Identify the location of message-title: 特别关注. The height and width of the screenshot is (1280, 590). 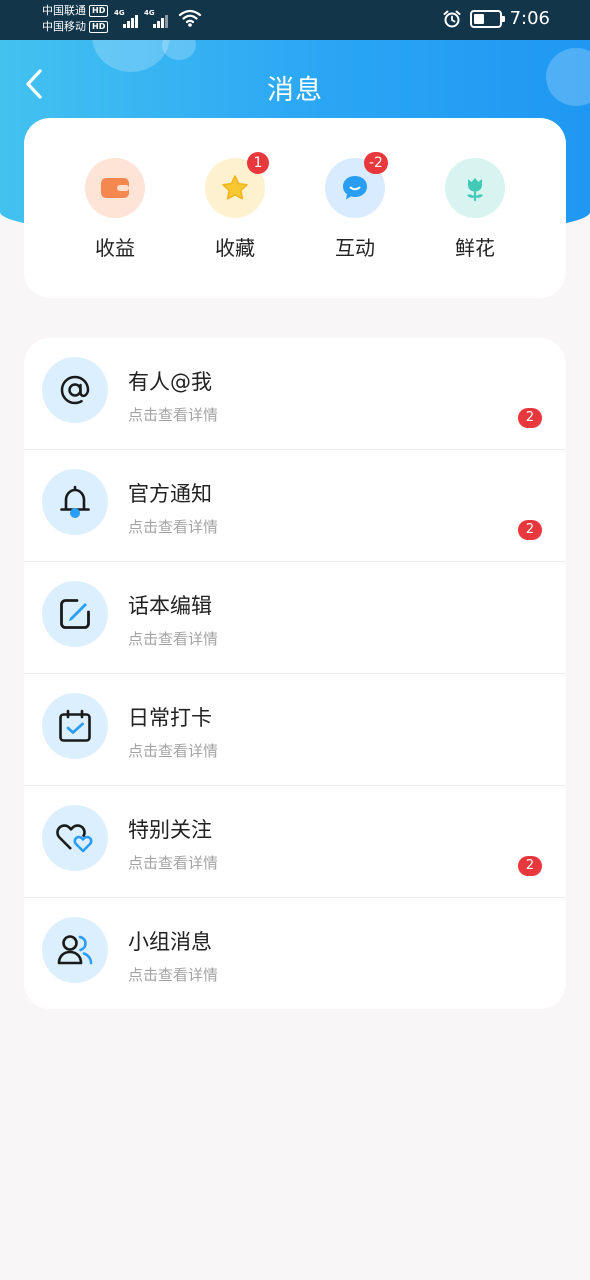
(170, 830).